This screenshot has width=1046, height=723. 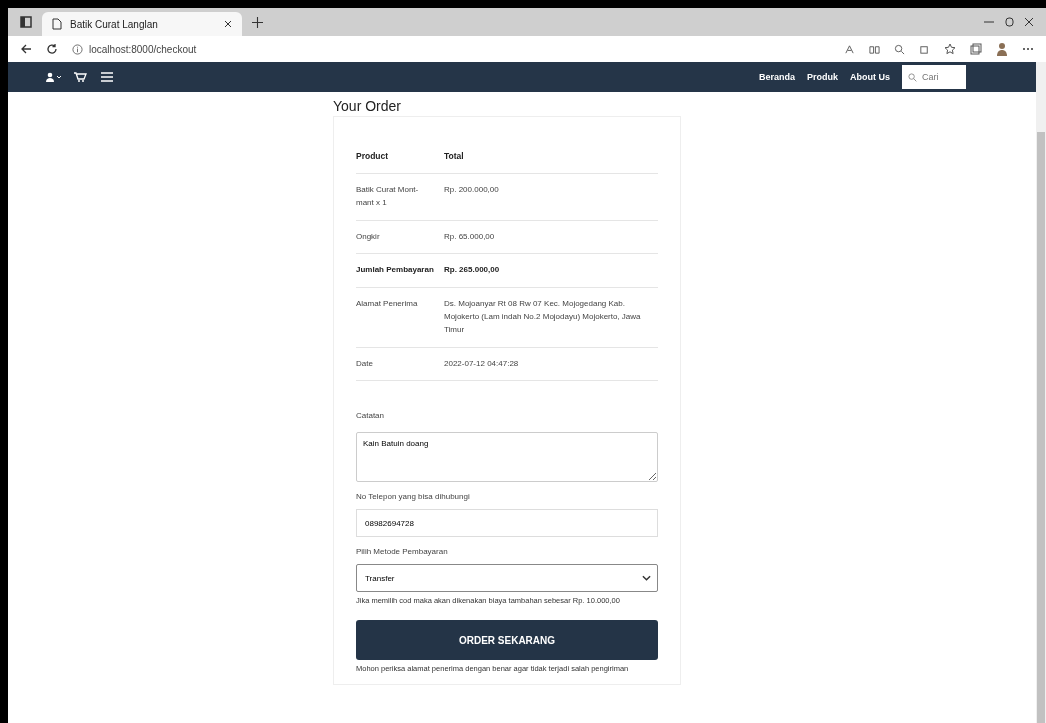 What do you see at coordinates (107, 77) in the screenshot?
I see `list-icon` at bounding box center [107, 77].